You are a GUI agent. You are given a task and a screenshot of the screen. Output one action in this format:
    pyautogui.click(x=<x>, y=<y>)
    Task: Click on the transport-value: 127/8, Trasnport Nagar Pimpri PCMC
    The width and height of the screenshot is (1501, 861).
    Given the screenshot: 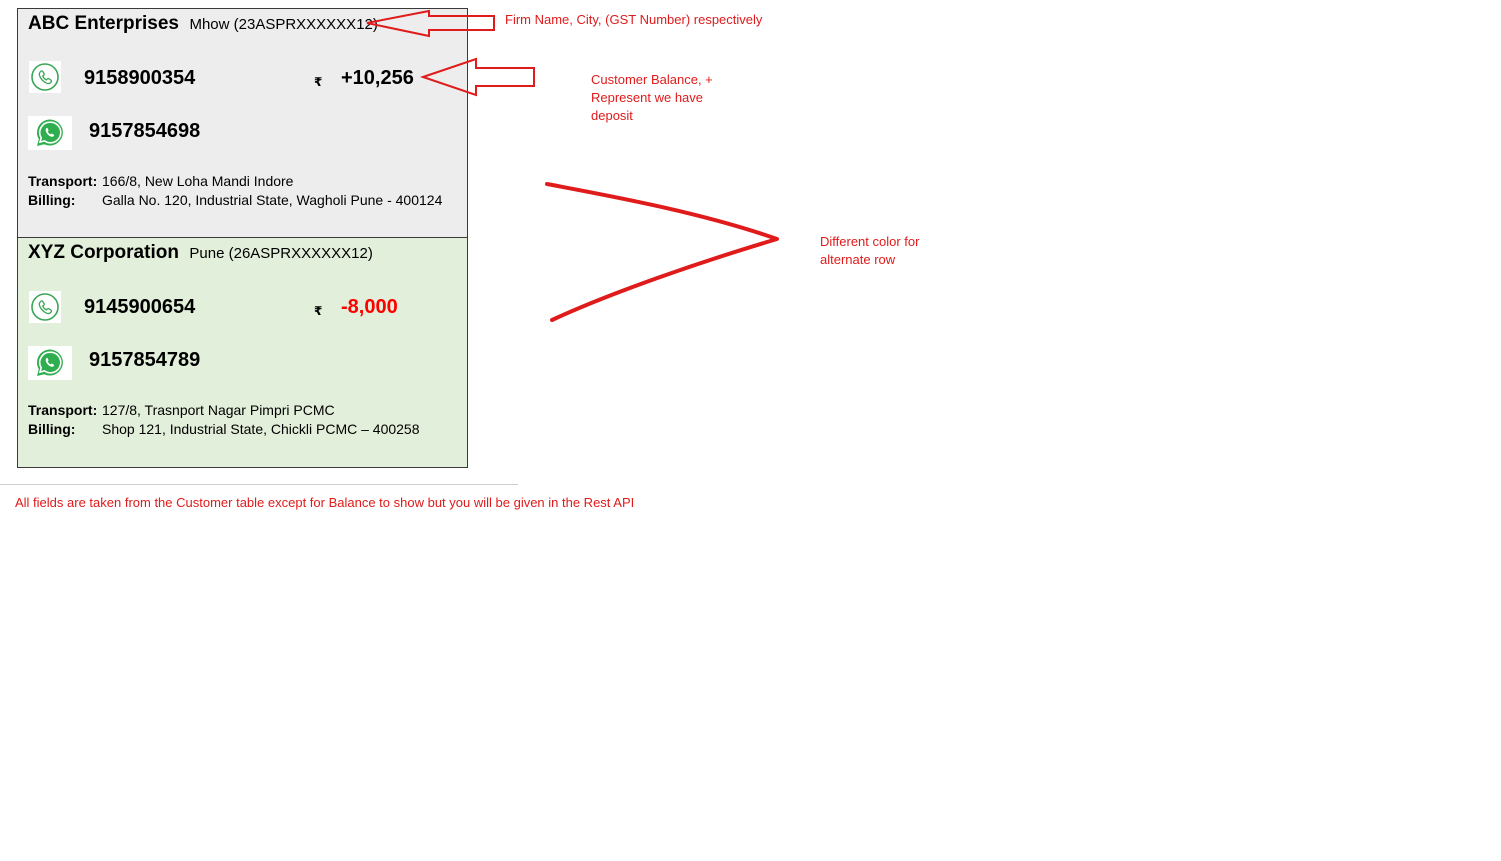 What is the action you would take?
    pyautogui.click(x=218, y=410)
    